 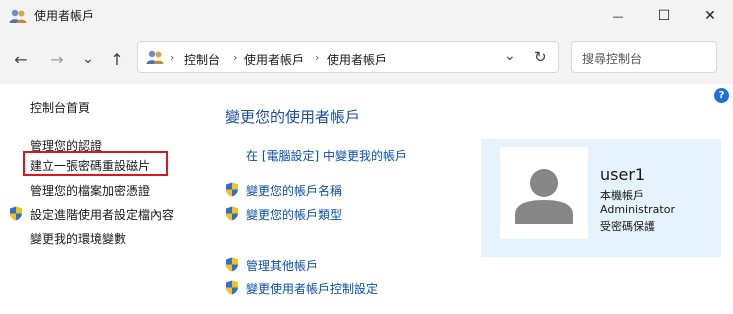 I want to click on forward-button: →, so click(x=57, y=59).